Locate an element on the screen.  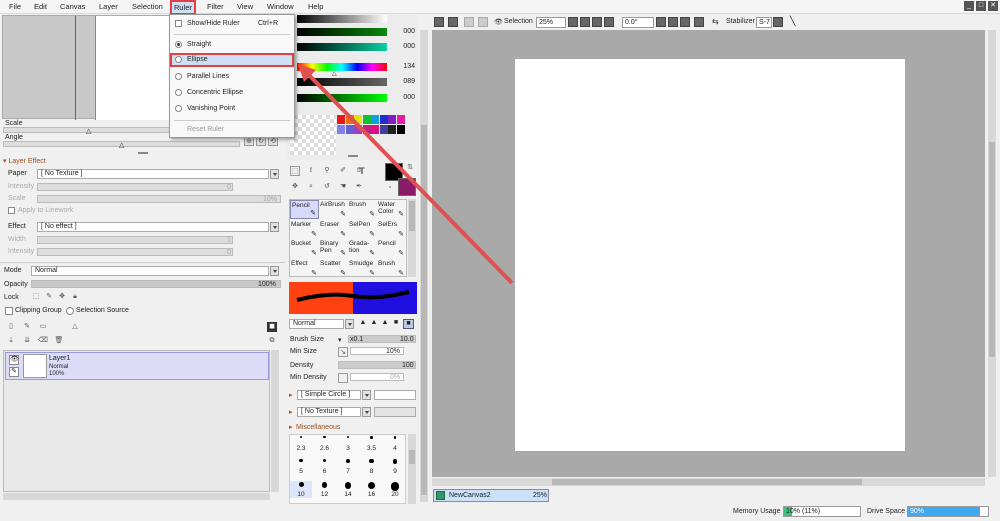
lock-paint-icon: ✎ is located at coordinates (49, 297).